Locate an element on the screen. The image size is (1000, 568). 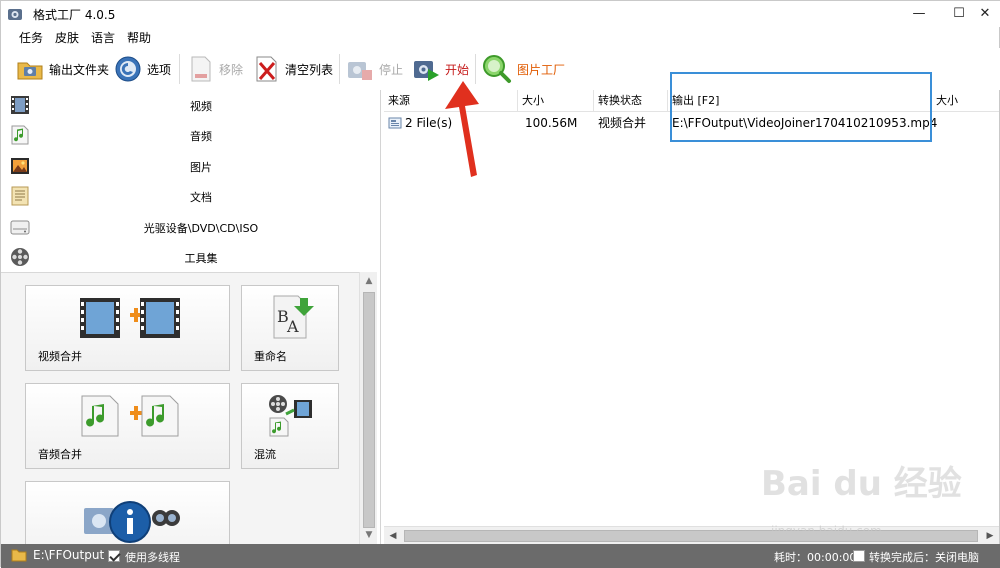
category-label: 工具集 is located at coordinates (201, 258).